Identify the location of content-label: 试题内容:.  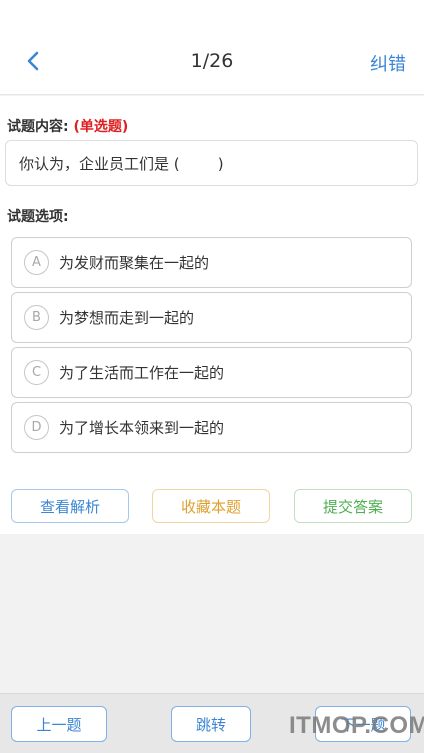
(38, 127).